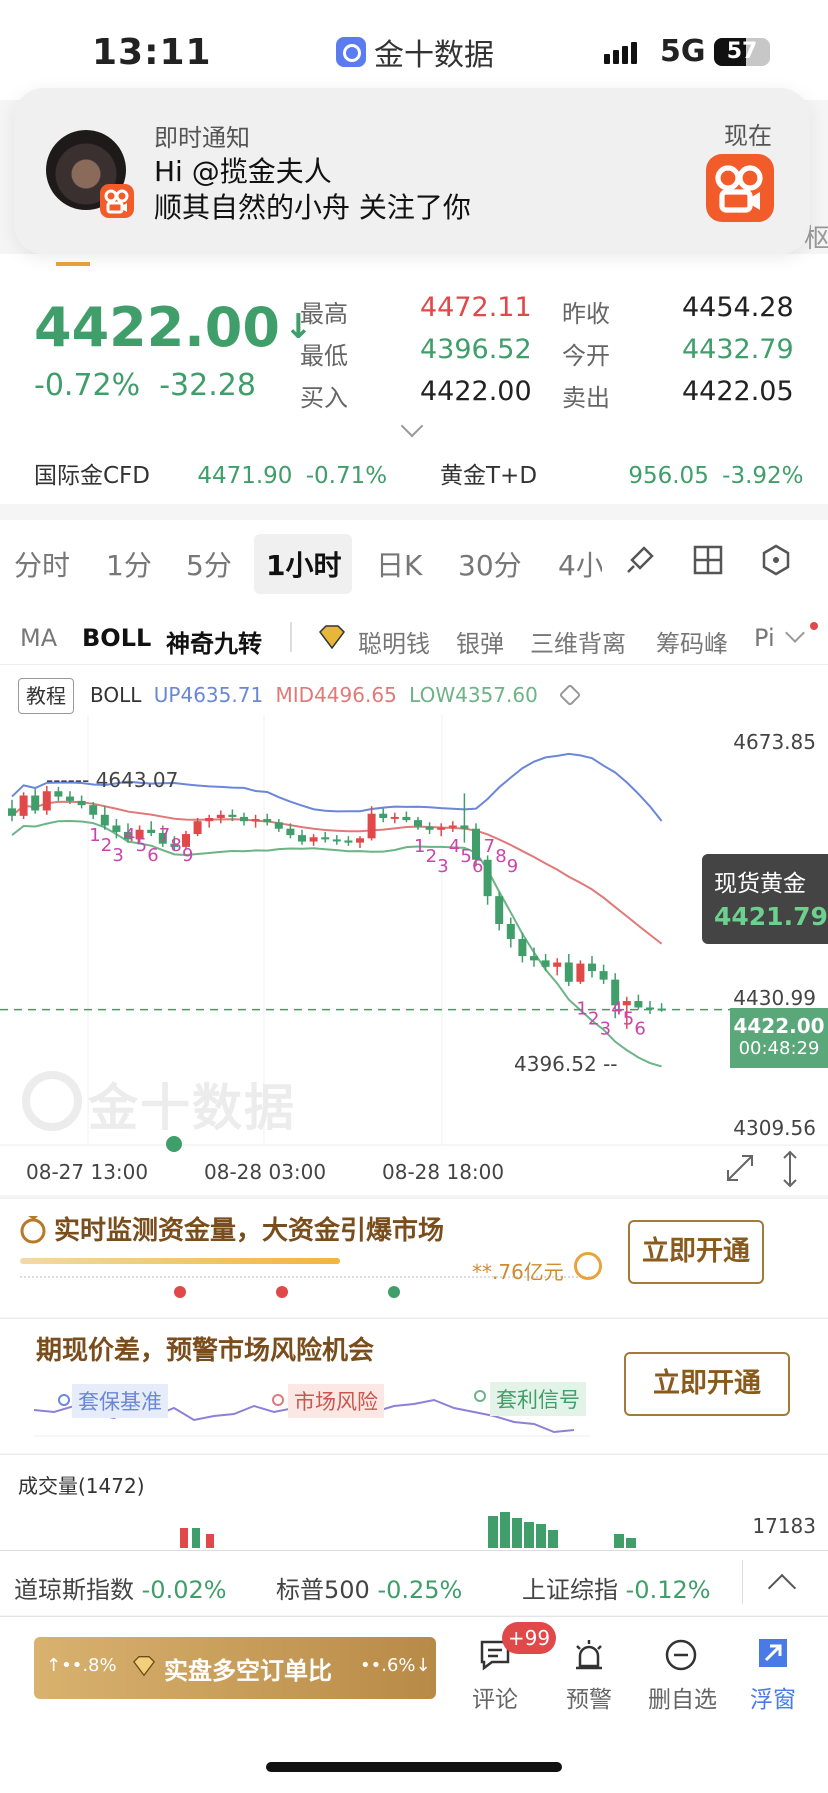 This screenshot has height=1793, width=828. Describe the element at coordinates (708, 562) in the screenshot. I see `layout-grid-icon` at that location.